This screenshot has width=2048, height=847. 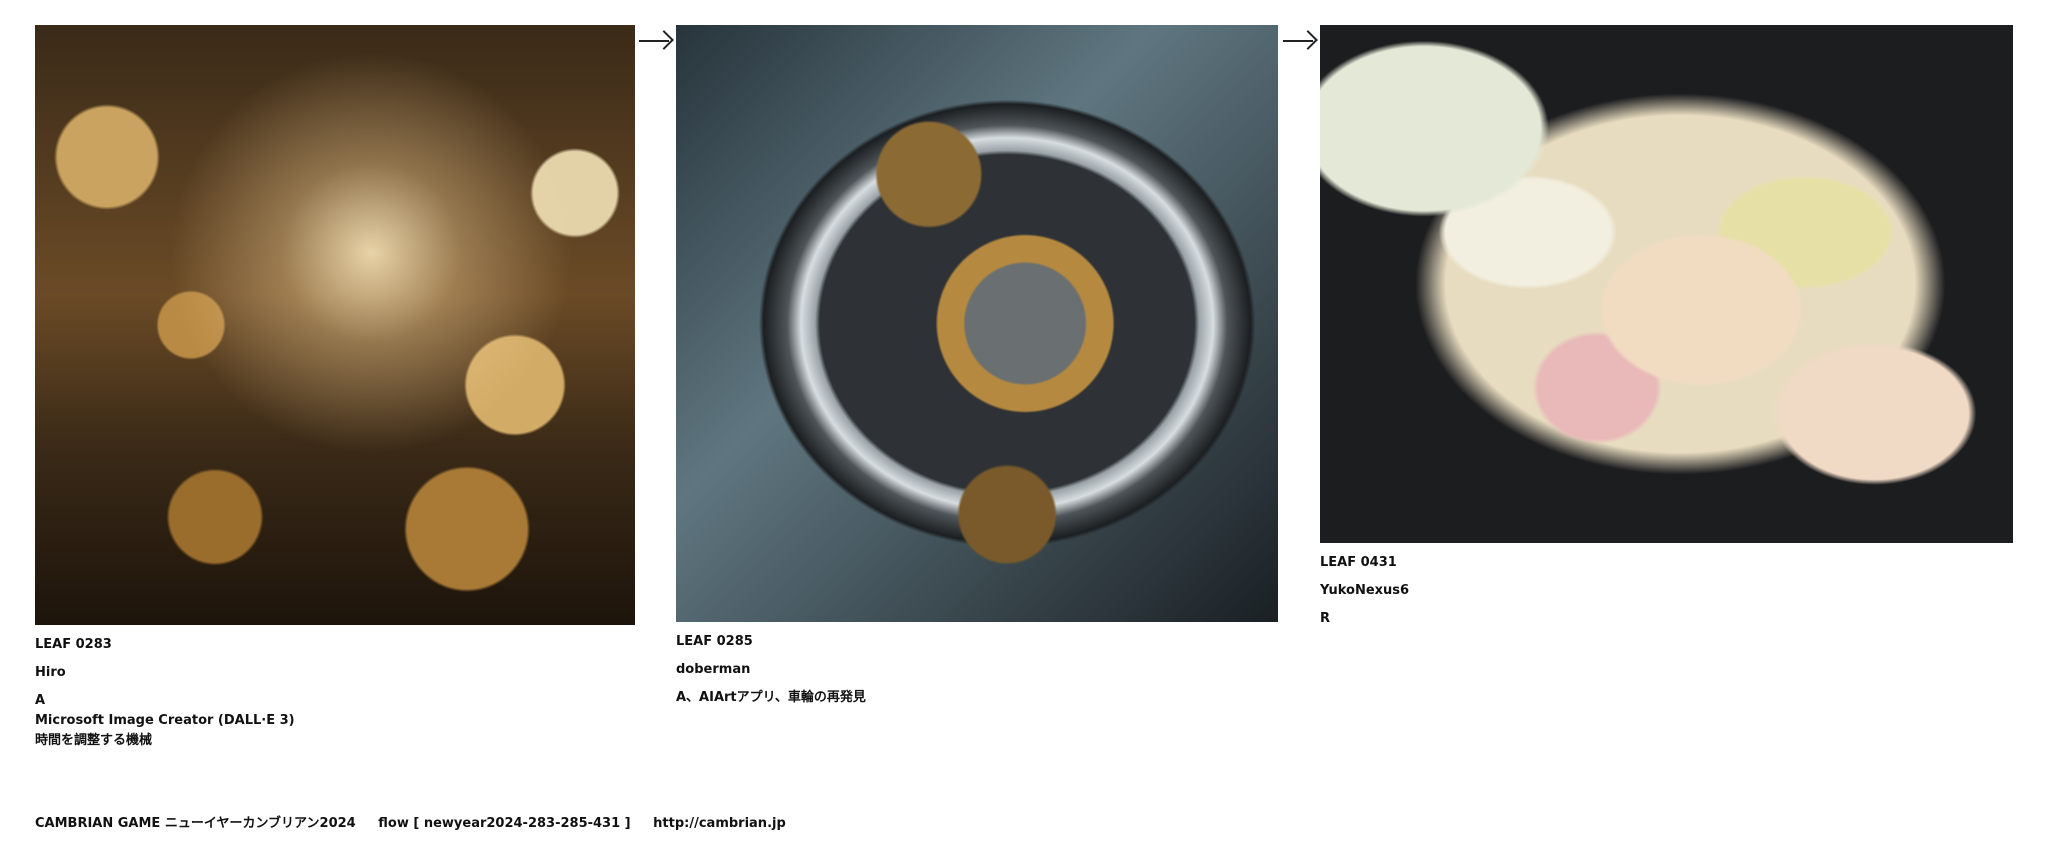 What do you see at coordinates (1666, 591) in the screenshot?
I see `leaf-meta: LEAF 0431 YukoNexus6 R` at bounding box center [1666, 591].